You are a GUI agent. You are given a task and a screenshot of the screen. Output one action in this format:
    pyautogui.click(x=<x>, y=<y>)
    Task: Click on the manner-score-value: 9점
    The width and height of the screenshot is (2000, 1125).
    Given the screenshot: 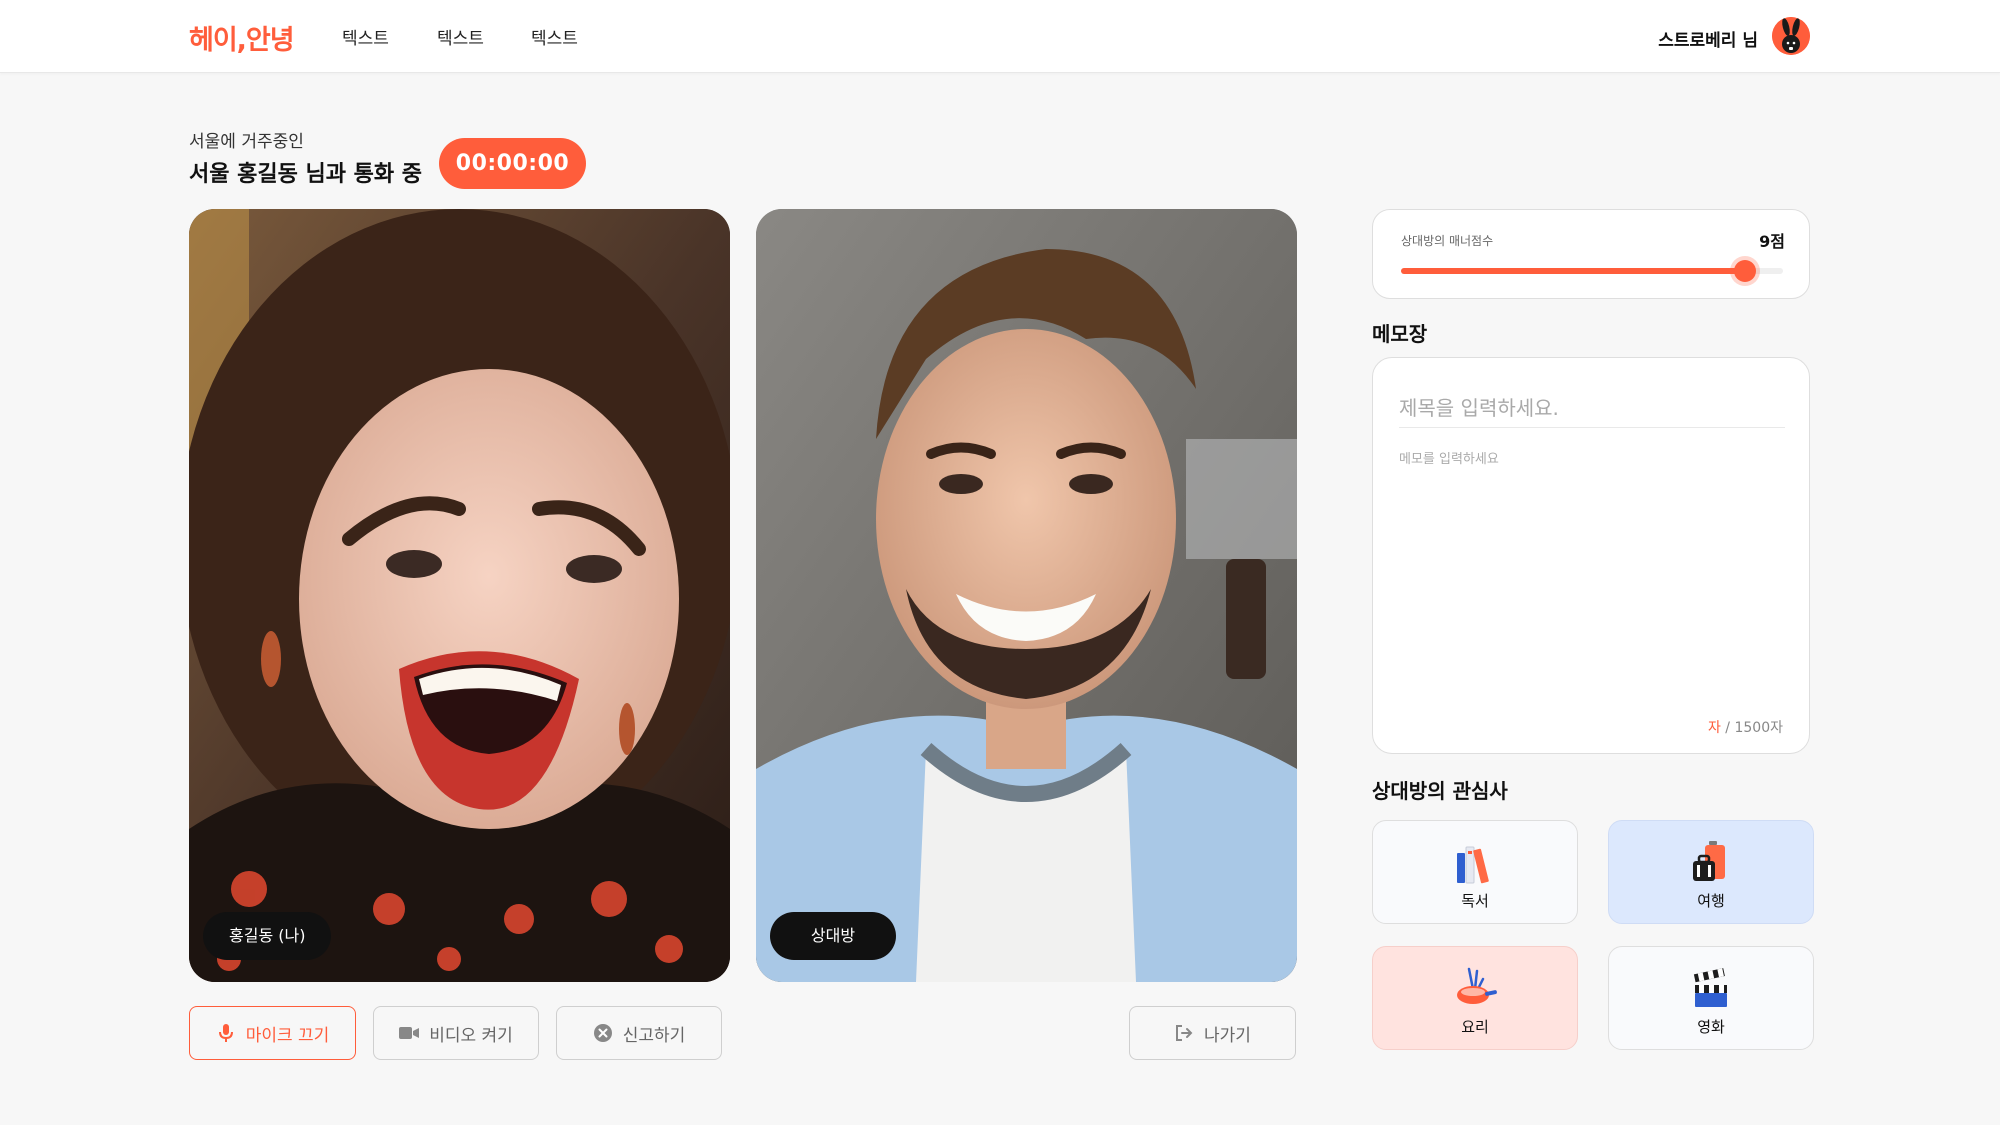 What is the action you would take?
    pyautogui.click(x=1772, y=241)
    